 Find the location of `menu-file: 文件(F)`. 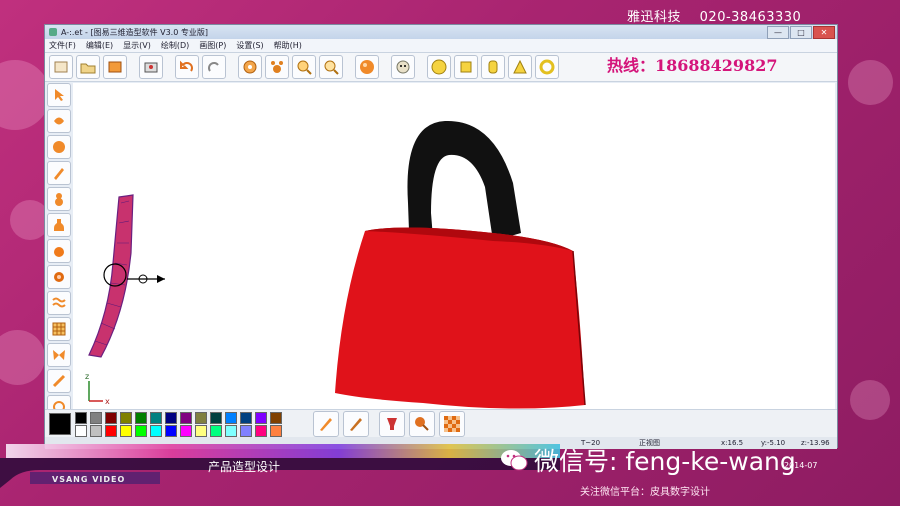

menu-file: 文件(F) is located at coordinates (62, 45).